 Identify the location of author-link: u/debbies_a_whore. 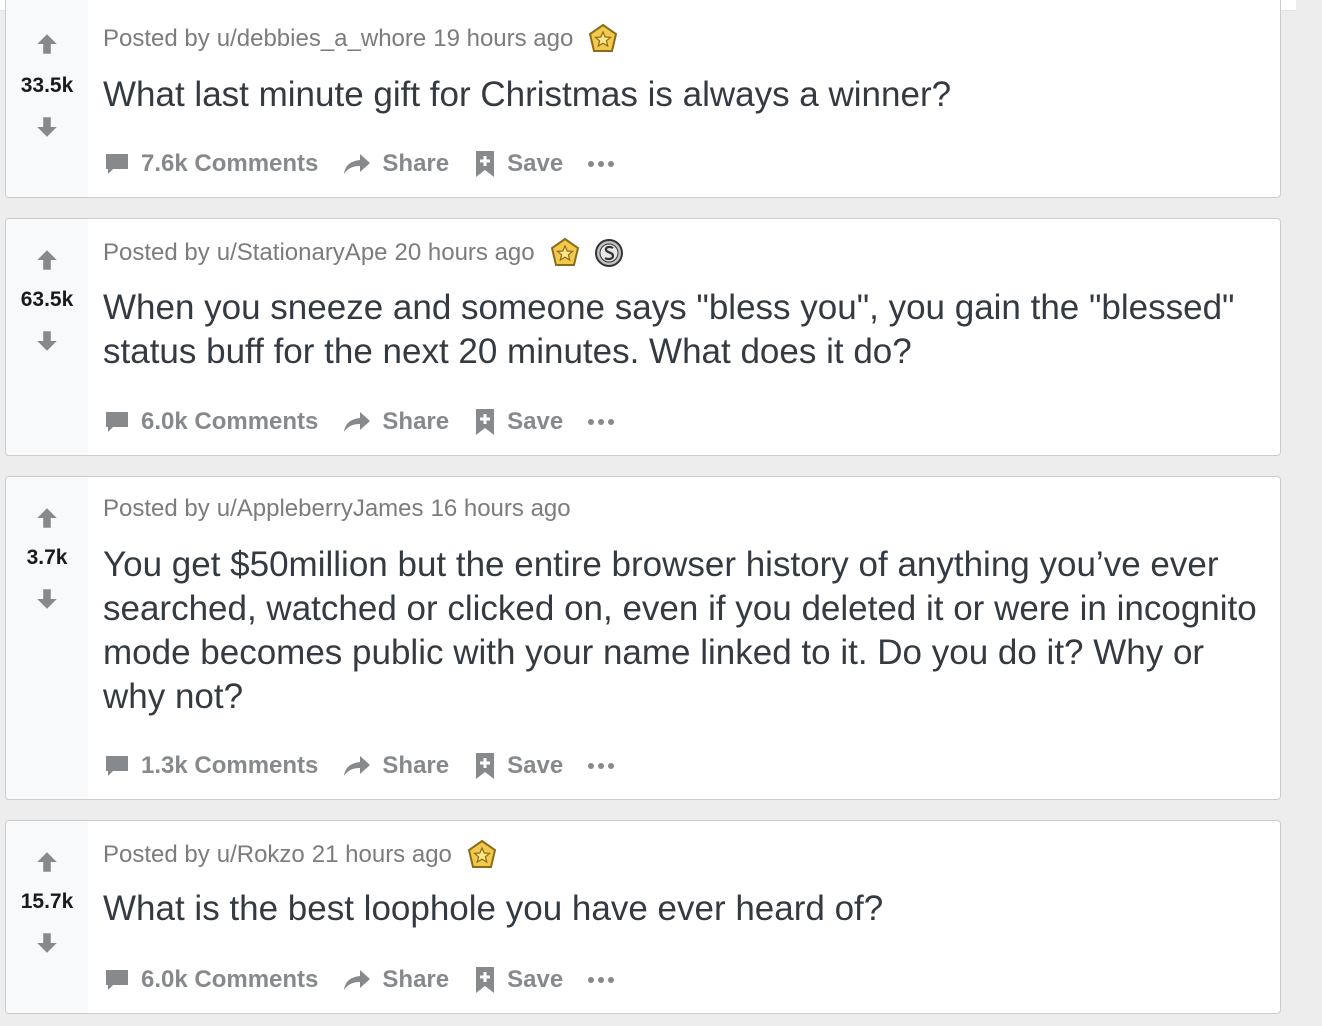
(322, 39).